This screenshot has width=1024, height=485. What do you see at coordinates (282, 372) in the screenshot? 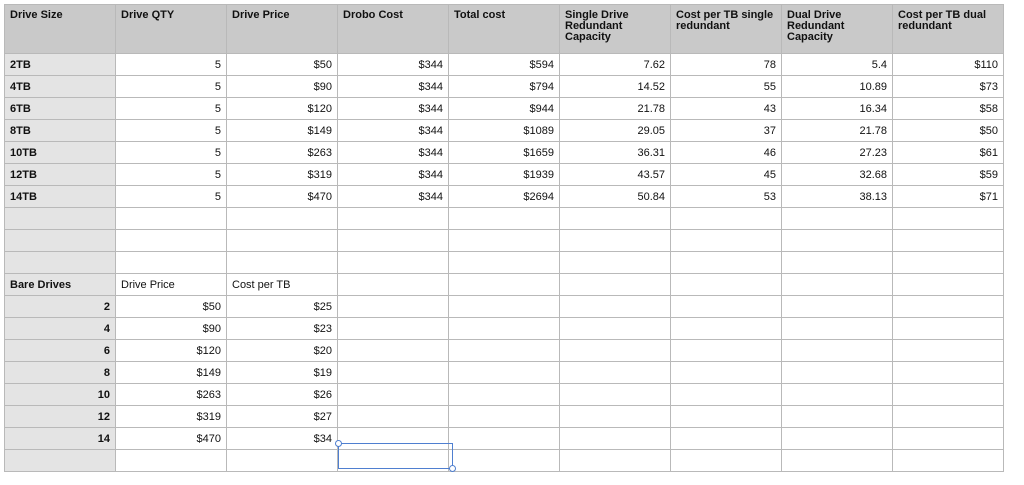
I see `table-cell: $19` at bounding box center [282, 372].